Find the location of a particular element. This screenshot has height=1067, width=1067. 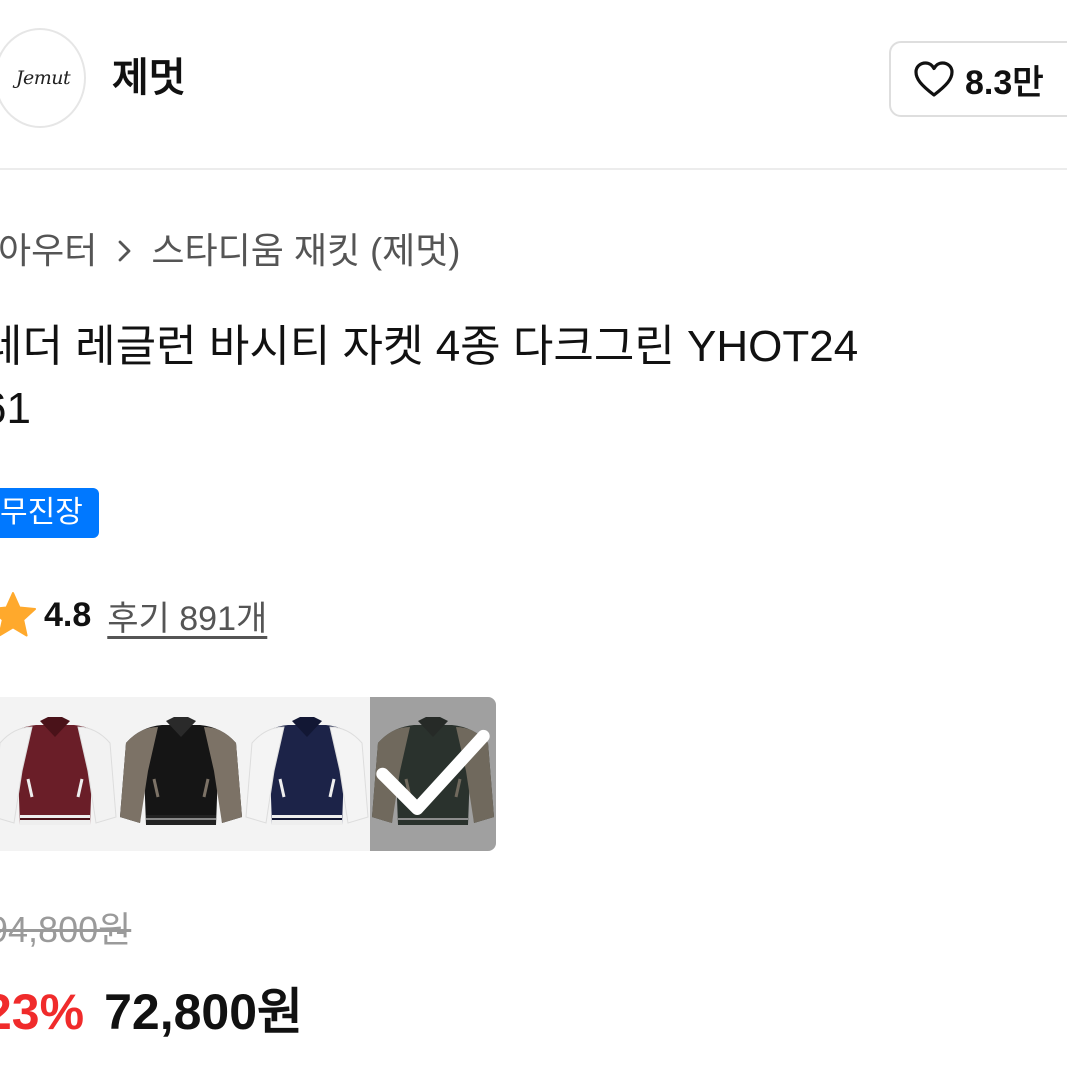

rating-summary: 4.8 후기 891개 is located at coordinates (133, 615).